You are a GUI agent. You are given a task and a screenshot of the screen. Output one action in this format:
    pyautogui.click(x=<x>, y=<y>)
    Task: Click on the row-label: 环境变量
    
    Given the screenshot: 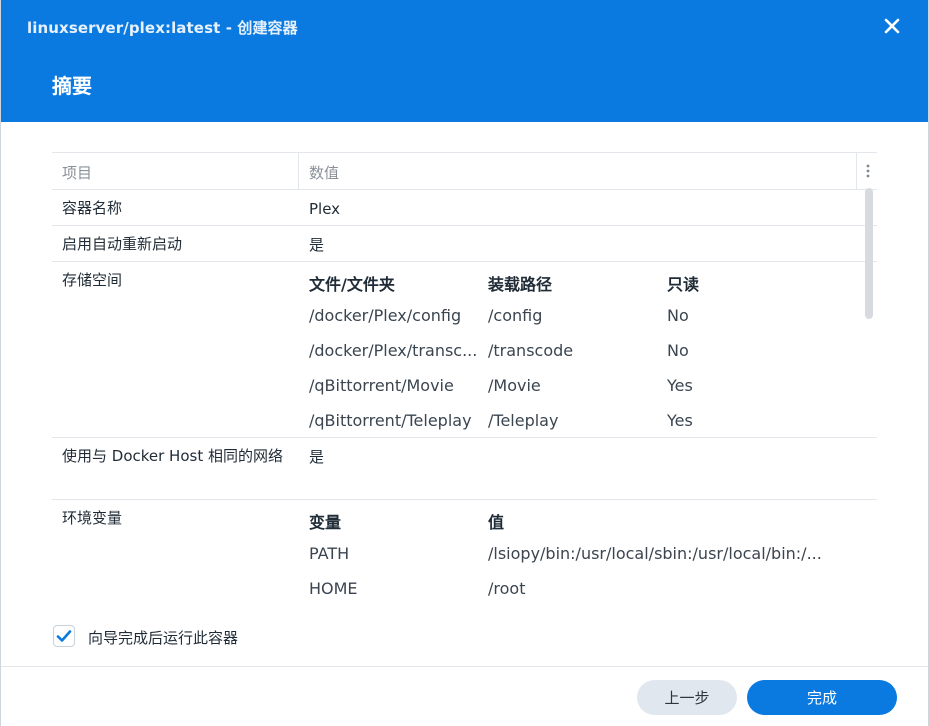 What is the action you would take?
    pyautogui.click(x=92, y=518)
    